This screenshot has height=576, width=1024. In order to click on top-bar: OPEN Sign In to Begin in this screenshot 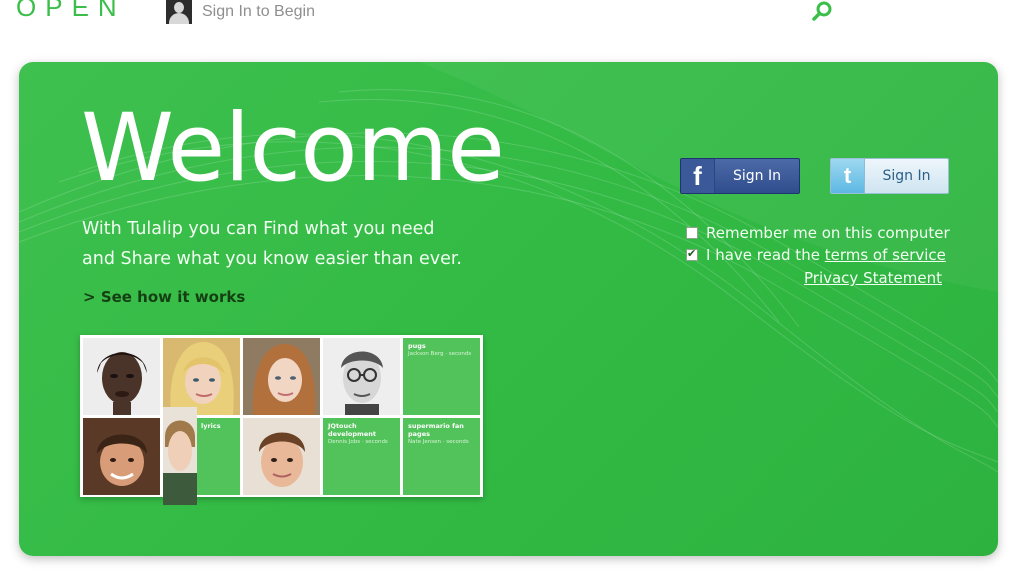, I will do `click(512, 15)`.